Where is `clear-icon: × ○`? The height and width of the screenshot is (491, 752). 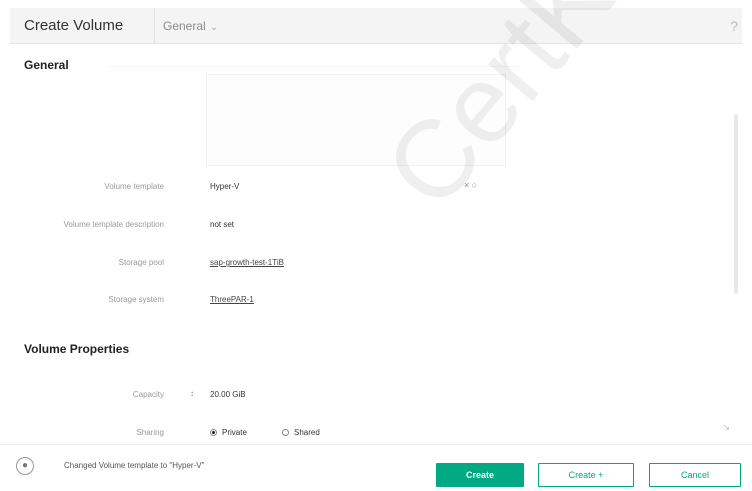 clear-icon: × ○ is located at coordinates (470, 185).